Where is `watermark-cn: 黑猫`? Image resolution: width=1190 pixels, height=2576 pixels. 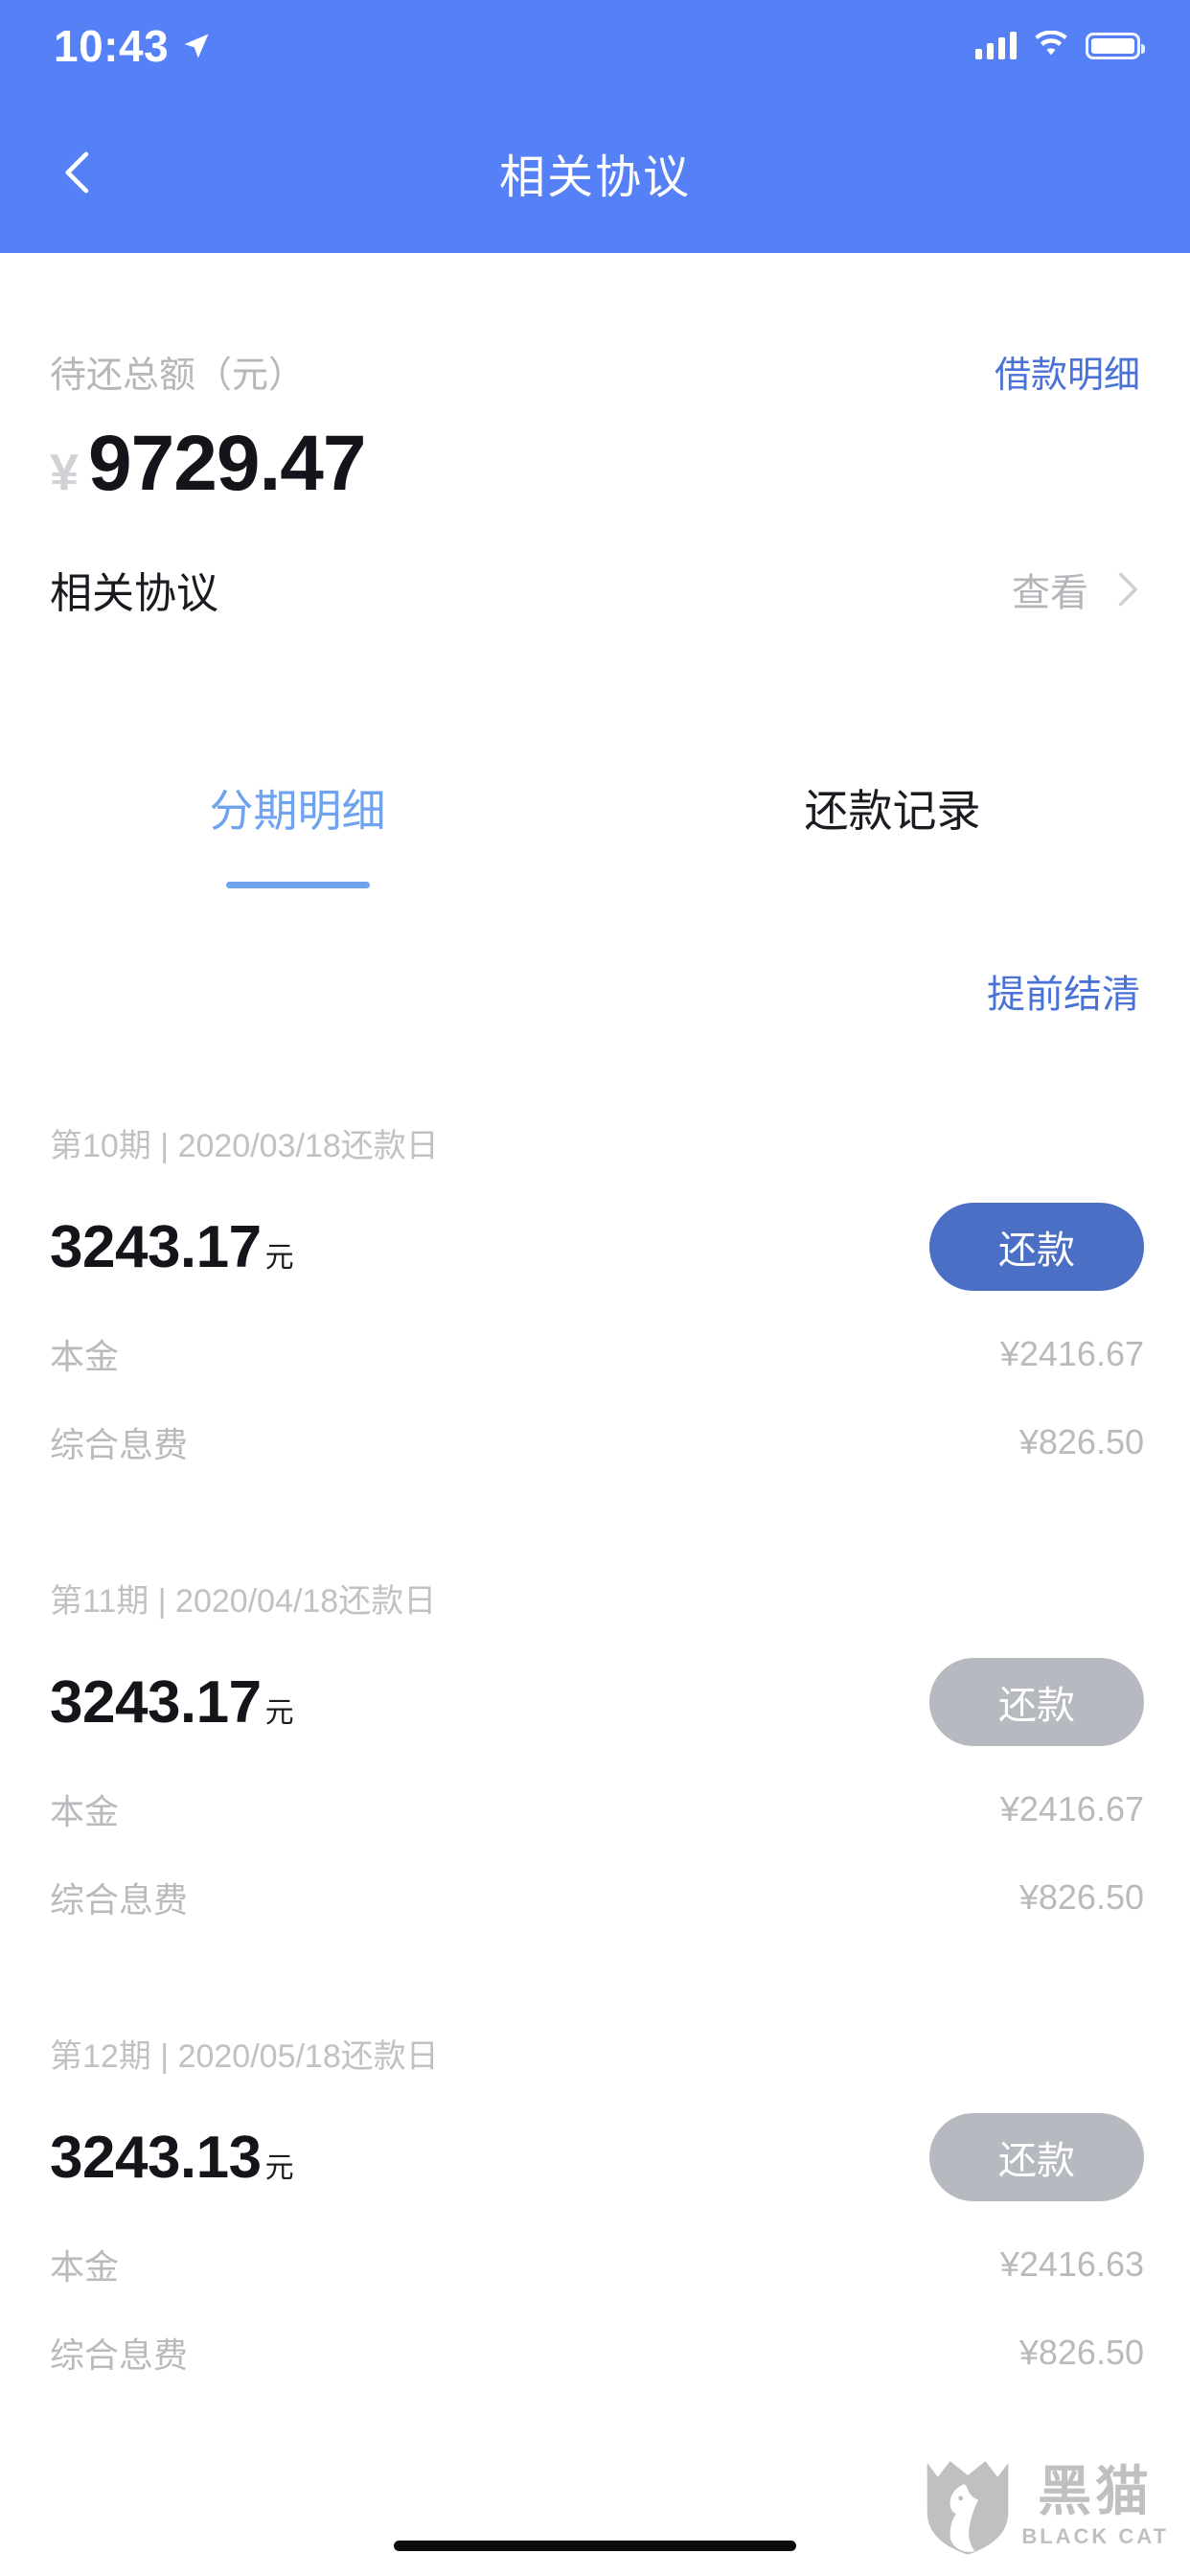 watermark-cn: 黑猫 is located at coordinates (1096, 2491).